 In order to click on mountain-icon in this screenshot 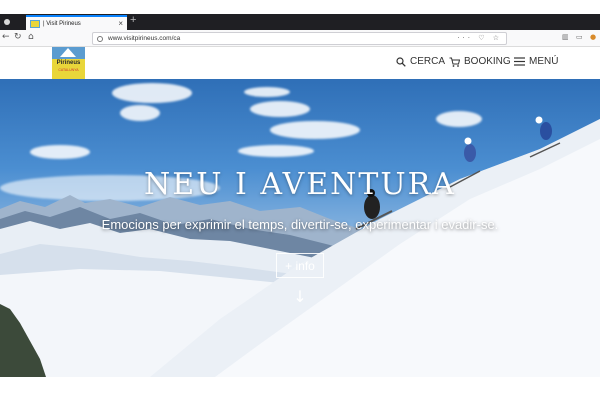, I will do `click(68, 52)`.